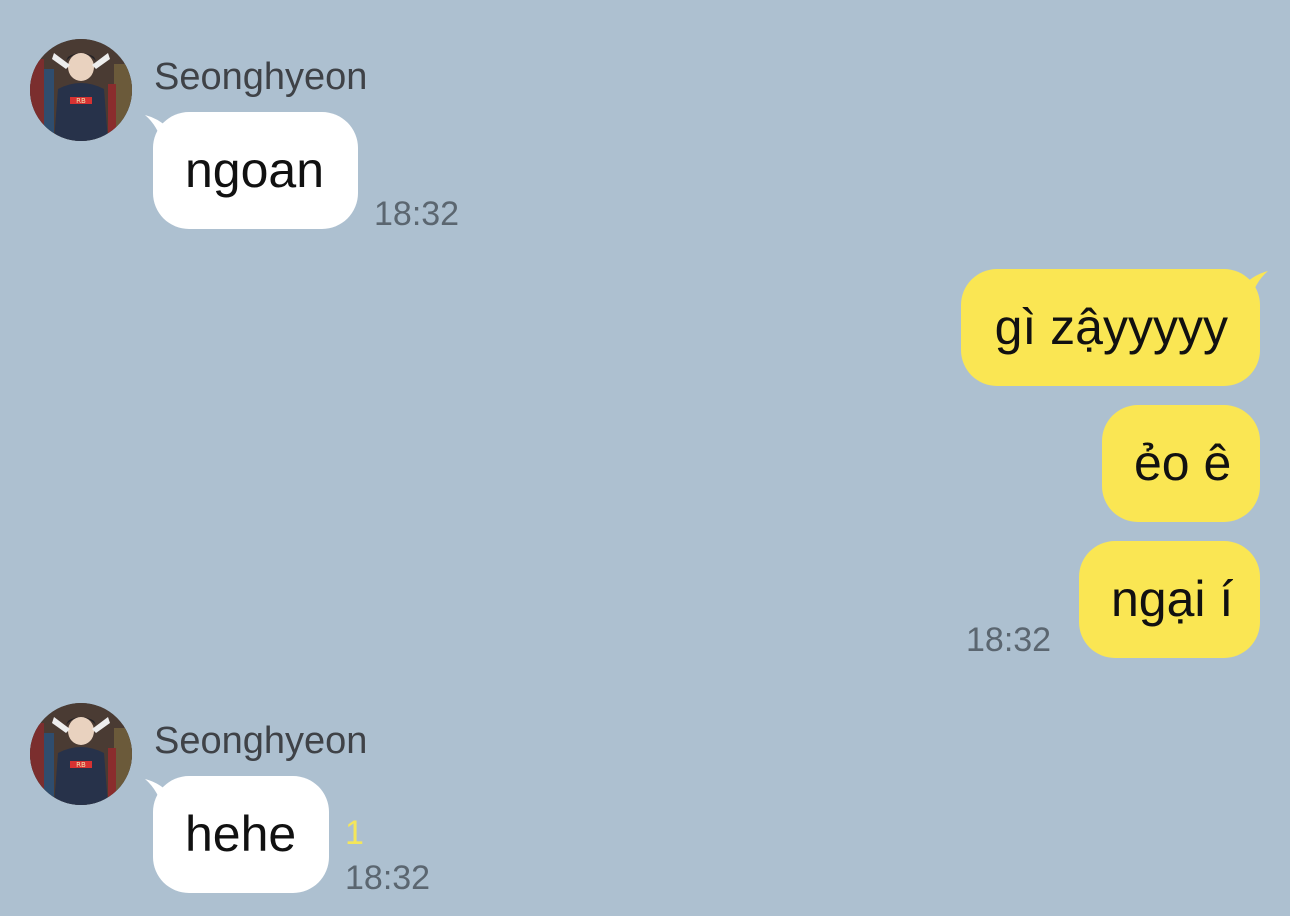  I want to click on message-bubble: ngoan, so click(255, 170).